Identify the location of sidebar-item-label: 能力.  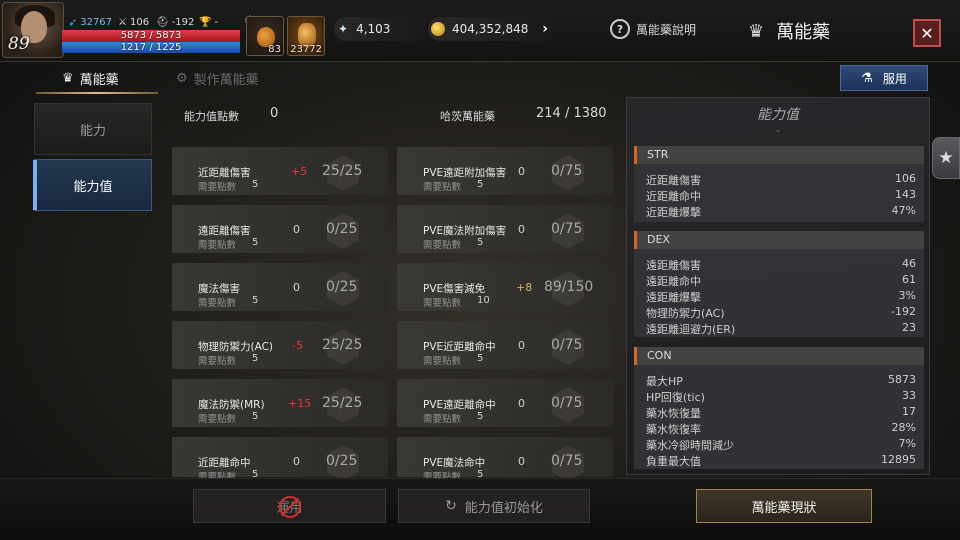
(92, 131).